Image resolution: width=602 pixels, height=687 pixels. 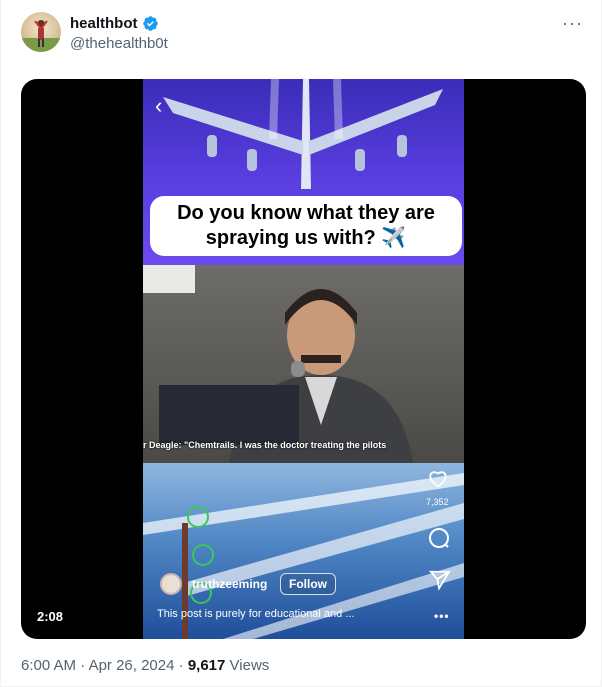 What do you see at coordinates (50, 616) in the screenshot?
I see `video-duration: 2:08` at bounding box center [50, 616].